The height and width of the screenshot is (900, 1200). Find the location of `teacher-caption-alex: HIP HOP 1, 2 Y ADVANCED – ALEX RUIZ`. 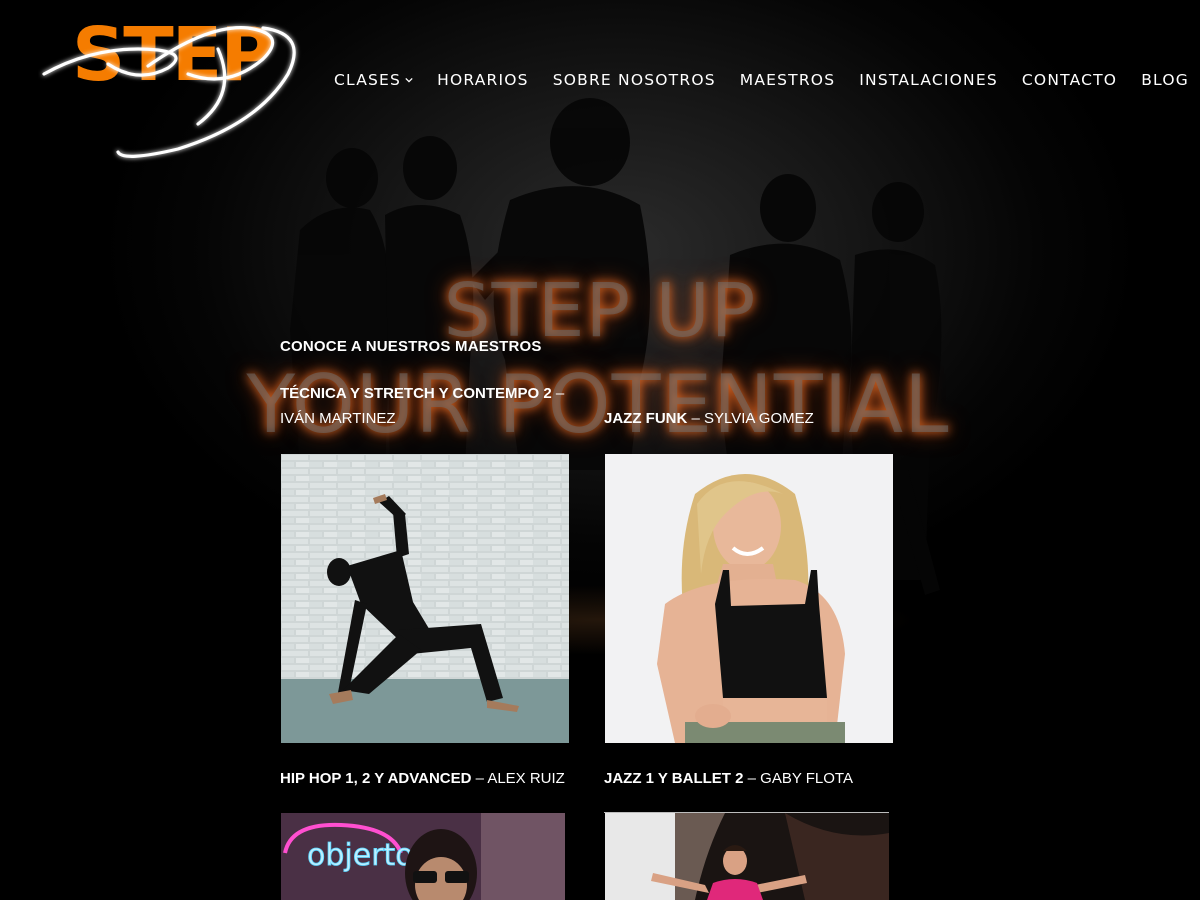

teacher-caption-alex: HIP HOP 1, 2 Y ADVANCED – ALEX RUIZ is located at coordinates (440, 778).